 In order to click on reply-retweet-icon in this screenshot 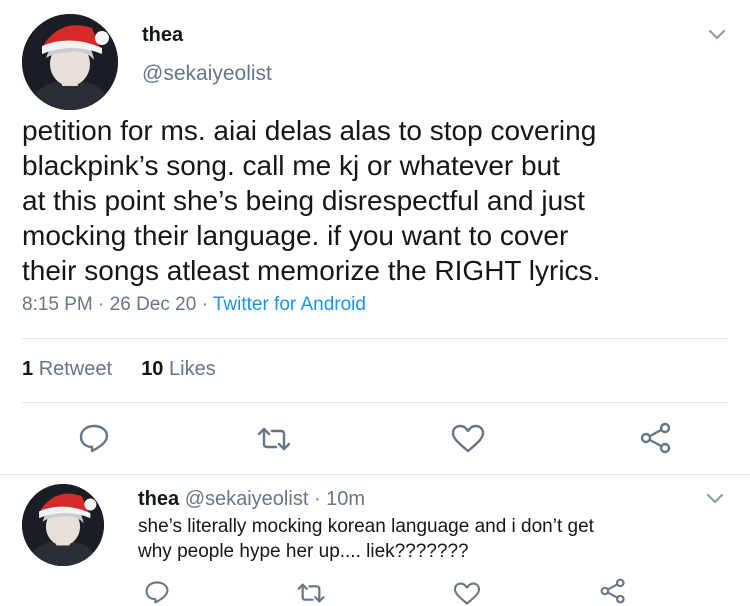, I will do `click(311, 593)`.